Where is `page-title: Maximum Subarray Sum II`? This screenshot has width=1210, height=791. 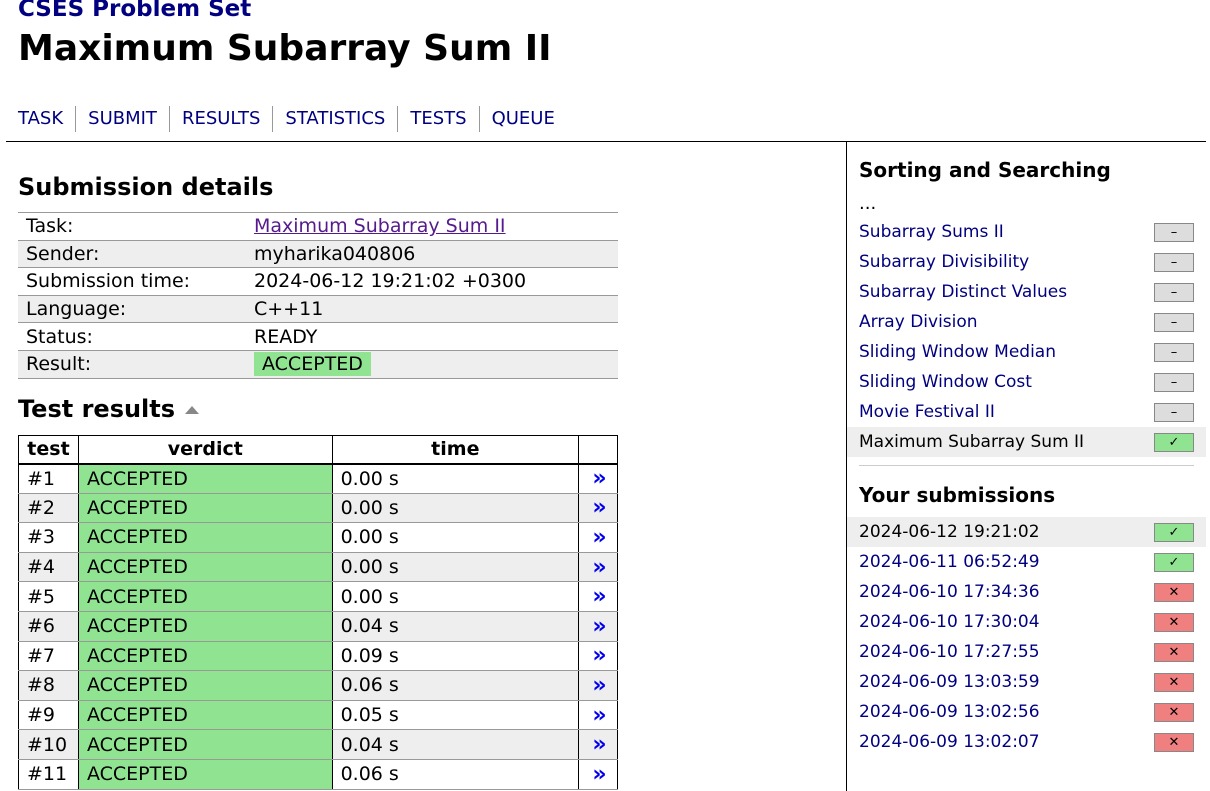 page-title: Maximum Subarray Sum II is located at coordinates (285, 48).